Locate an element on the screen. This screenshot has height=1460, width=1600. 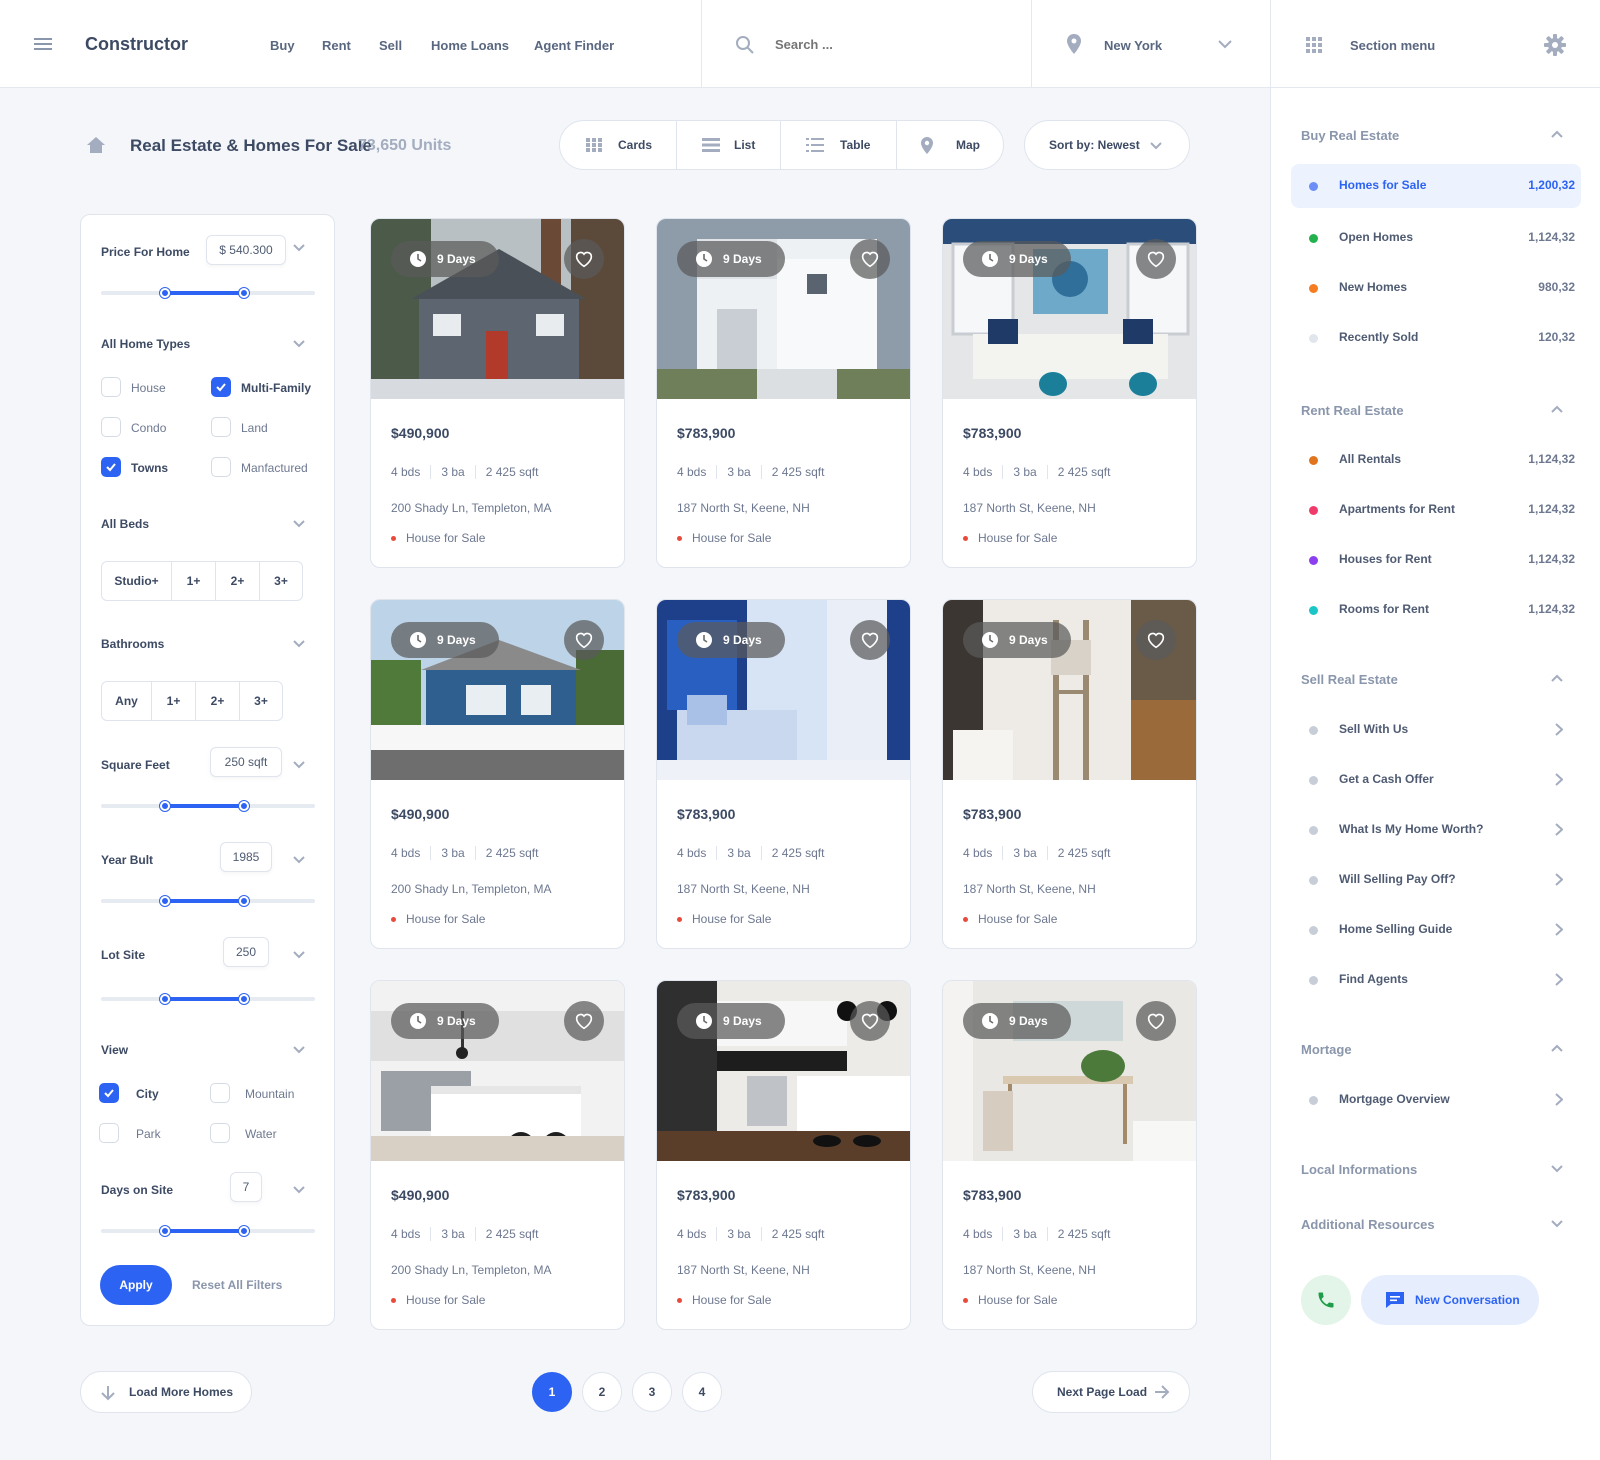
nav-sell: Sell is located at coordinates (390, 45).